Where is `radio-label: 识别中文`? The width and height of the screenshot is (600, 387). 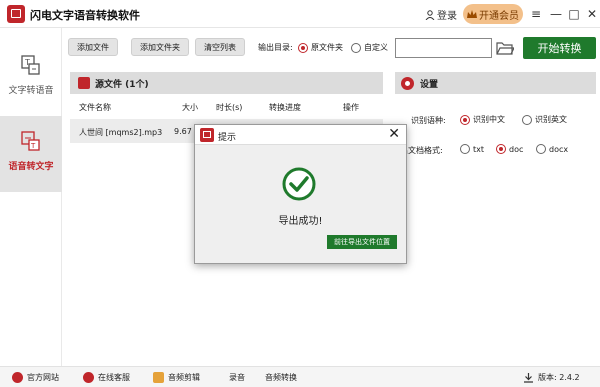
radio-label: 识别中文 is located at coordinates (489, 119).